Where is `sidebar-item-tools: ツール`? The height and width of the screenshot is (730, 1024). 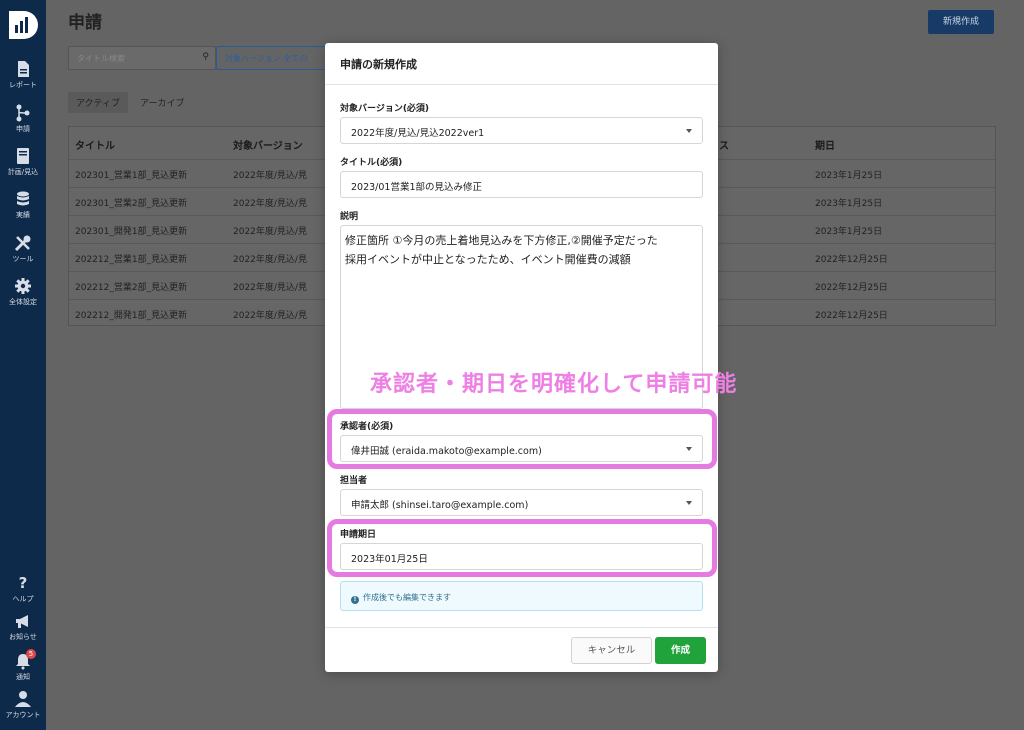
sidebar-item-tools: ツール is located at coordinates (23, 249).